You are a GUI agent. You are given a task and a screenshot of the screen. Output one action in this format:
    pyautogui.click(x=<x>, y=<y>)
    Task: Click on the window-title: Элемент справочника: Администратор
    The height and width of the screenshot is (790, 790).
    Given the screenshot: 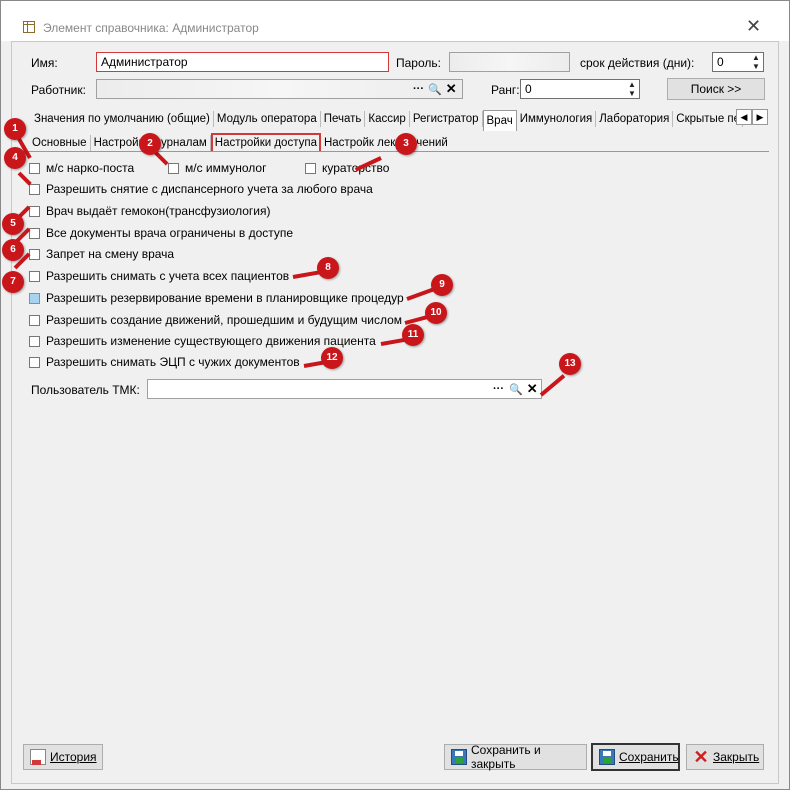 What is the action you would take?
    pyautogui.click(x=151, y=28)
    